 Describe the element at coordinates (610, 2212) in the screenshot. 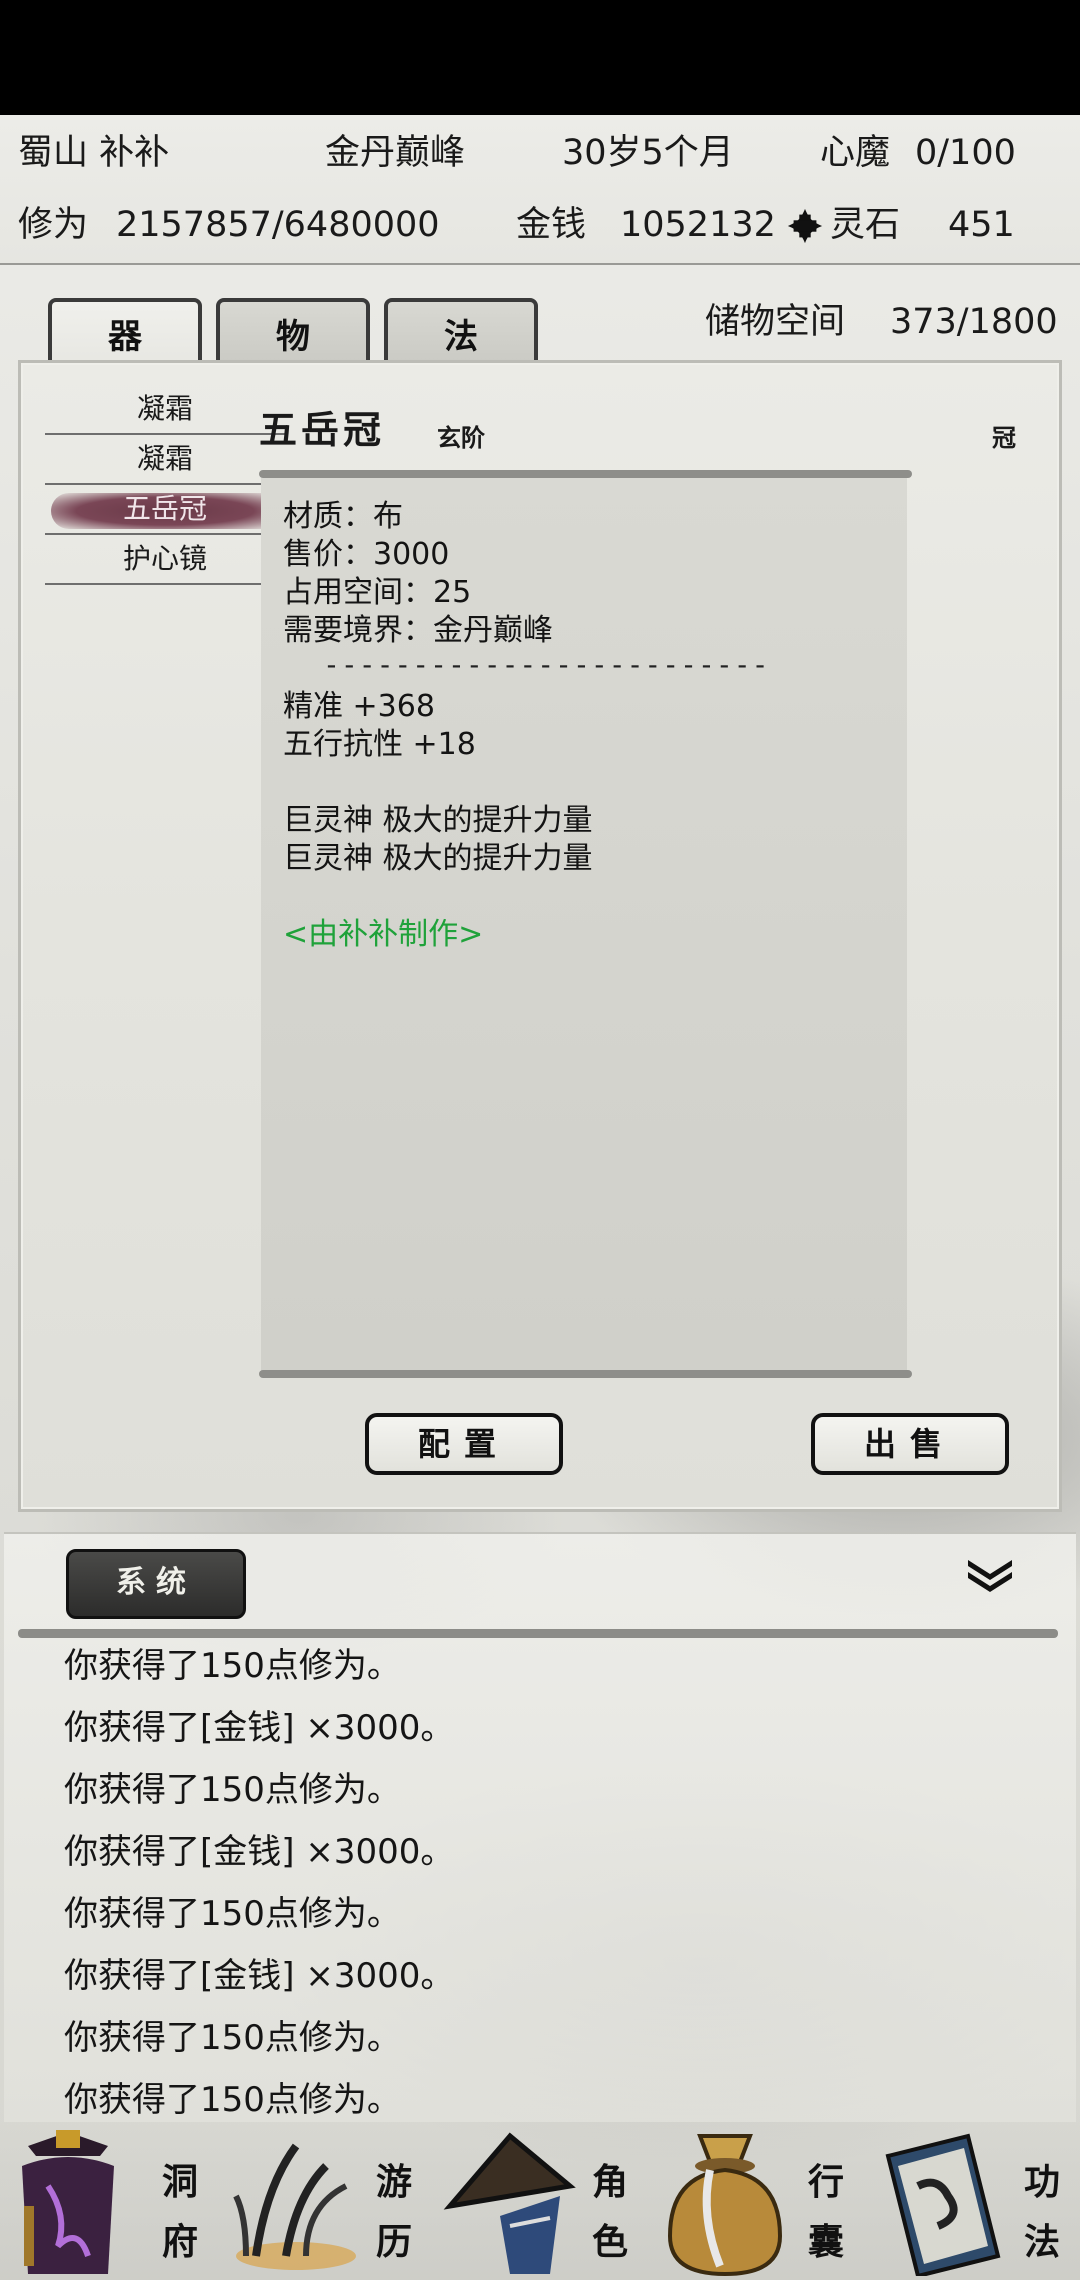

I see `nav-label: 角 色` at that location.